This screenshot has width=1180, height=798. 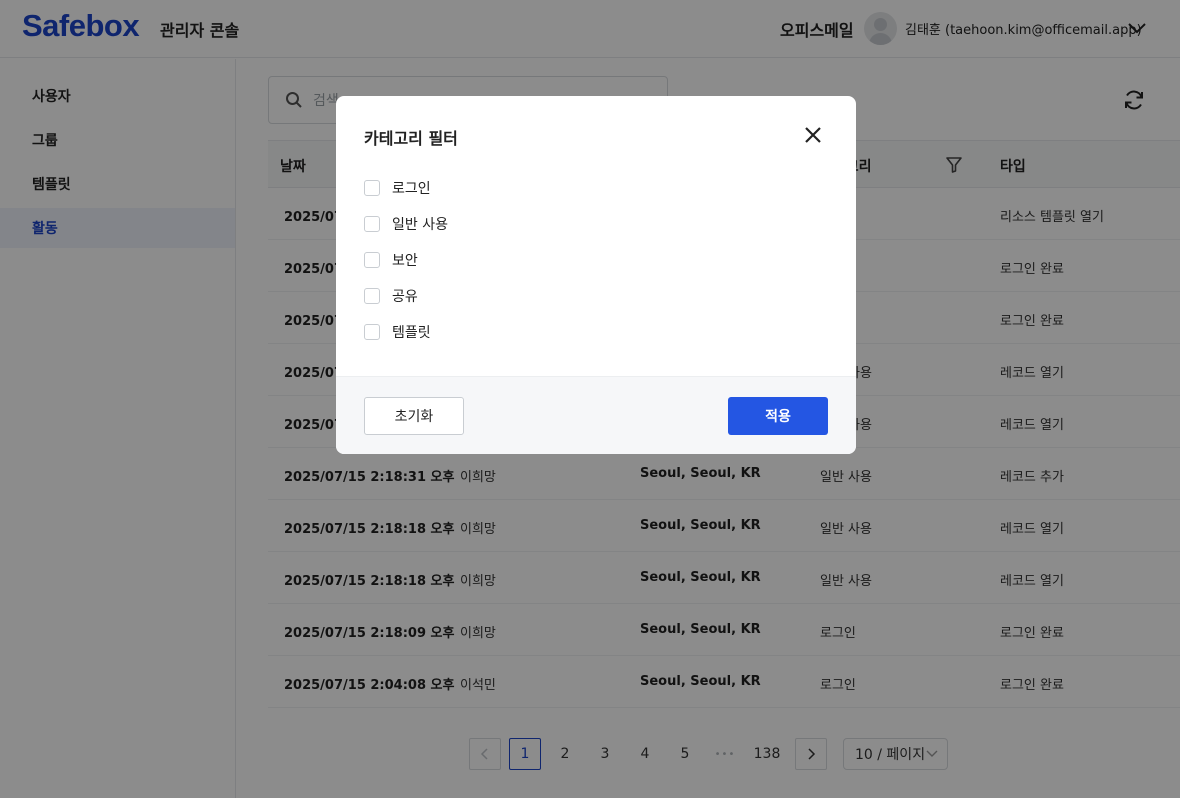 I want to click on filter-option-sharing: 공유, so click(x=391, y=296).